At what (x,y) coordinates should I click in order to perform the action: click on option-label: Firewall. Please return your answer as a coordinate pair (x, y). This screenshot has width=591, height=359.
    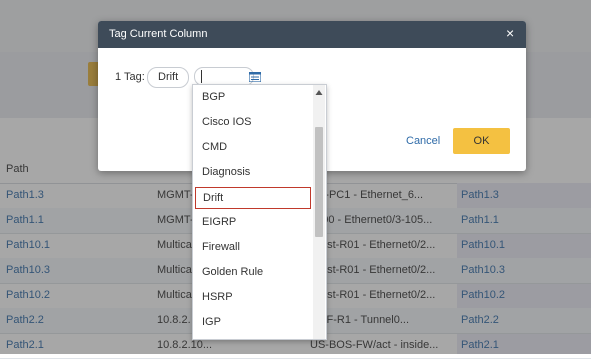
    Looking at the image, I should click on (221, 247).